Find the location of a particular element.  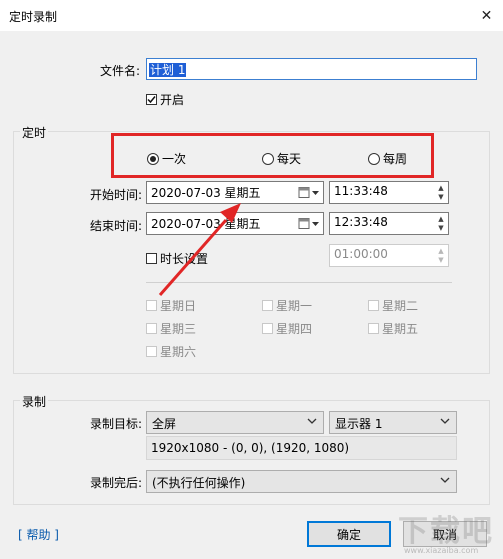

end-time-spin-icon: ▲ ▼ is located at coordinates (441, 224).